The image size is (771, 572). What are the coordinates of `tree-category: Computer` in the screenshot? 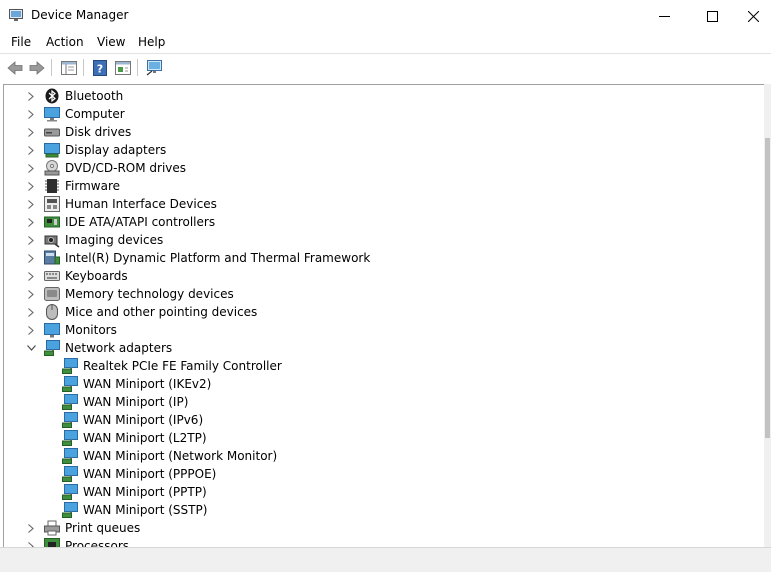 It's located at (74, 114).